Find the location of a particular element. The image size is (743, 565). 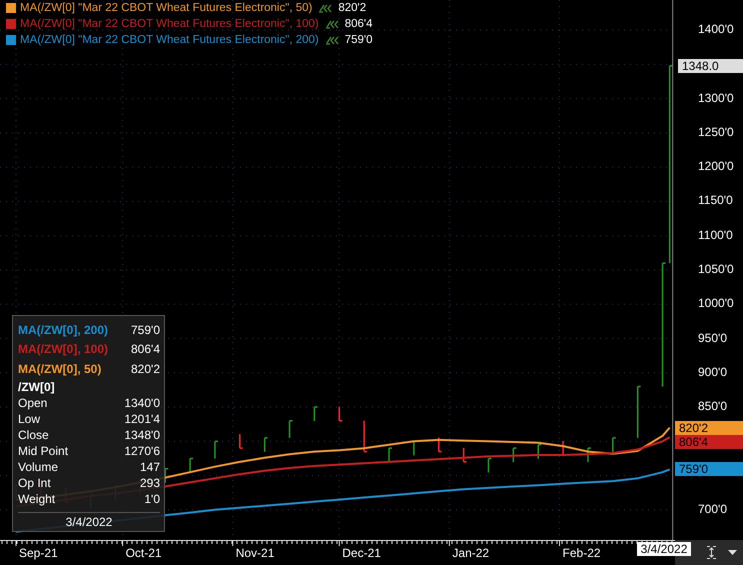

study-value: 759'0 is located at coordinates (358, 40).